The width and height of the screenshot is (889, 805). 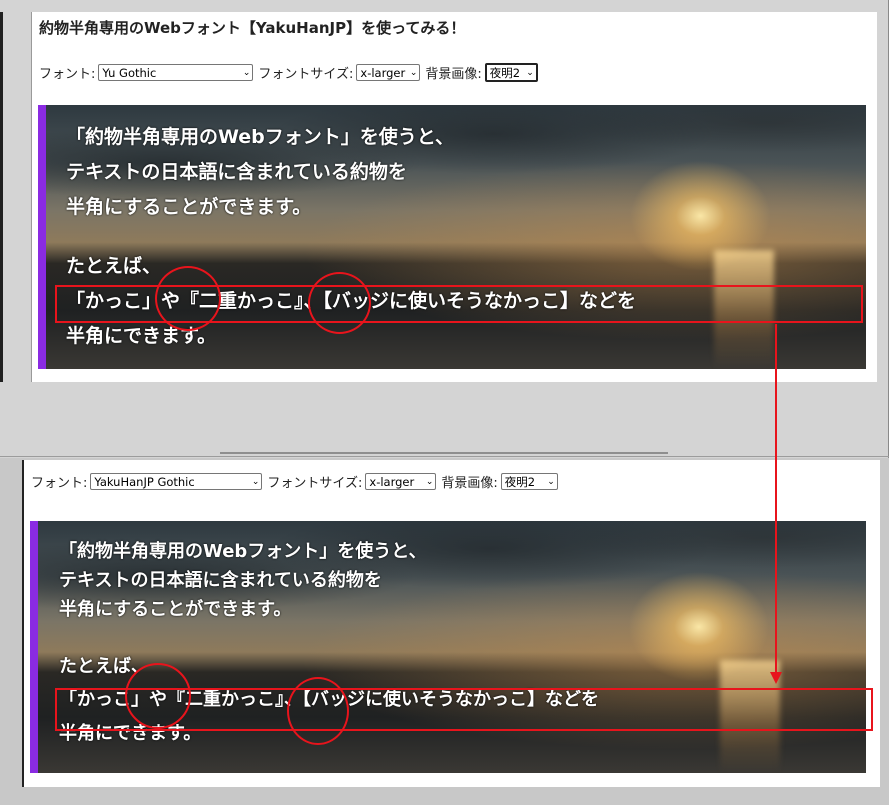 I want to click on connector-line, so click(x=776, y=501).